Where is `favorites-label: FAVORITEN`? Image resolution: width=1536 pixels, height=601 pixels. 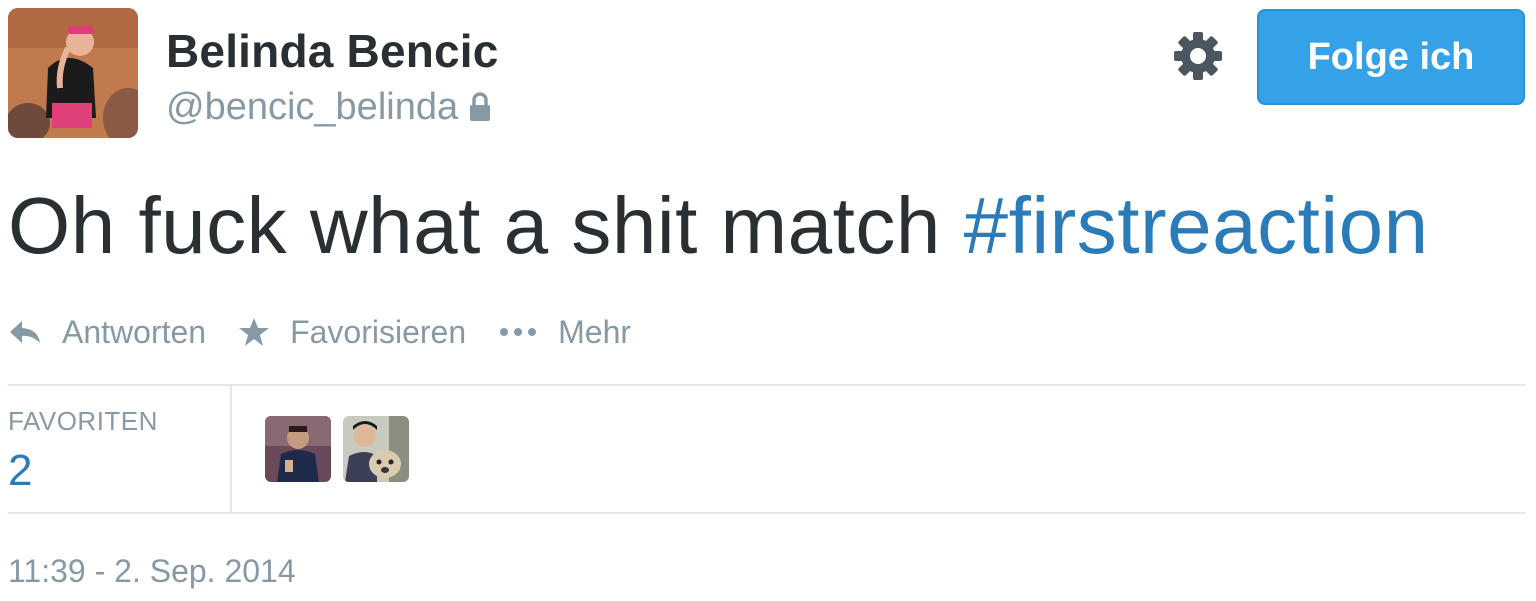 favorites-label: FAVORITEN is located at coordinates (83, 421).